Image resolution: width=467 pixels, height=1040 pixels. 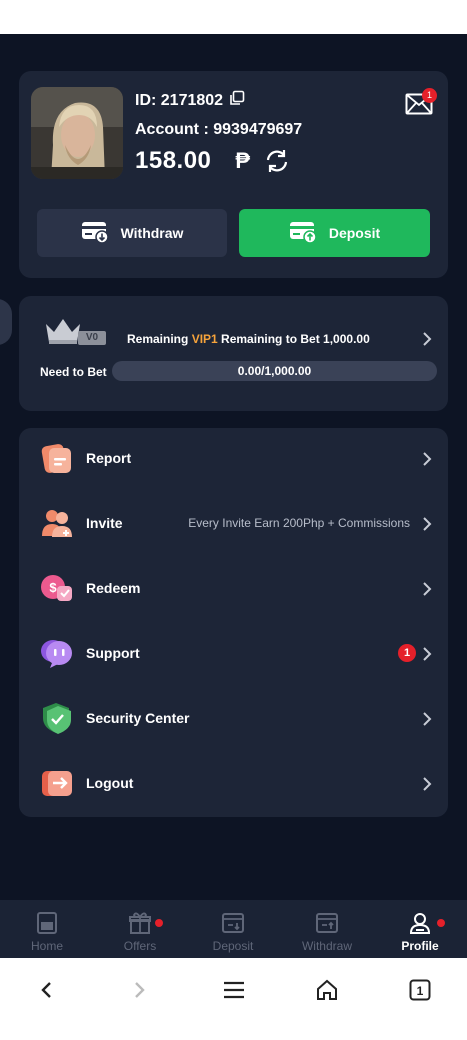 I want to click on invite-reward-note: Every Invite Earn 200Php + Commissions, so click(x=299, y=523).